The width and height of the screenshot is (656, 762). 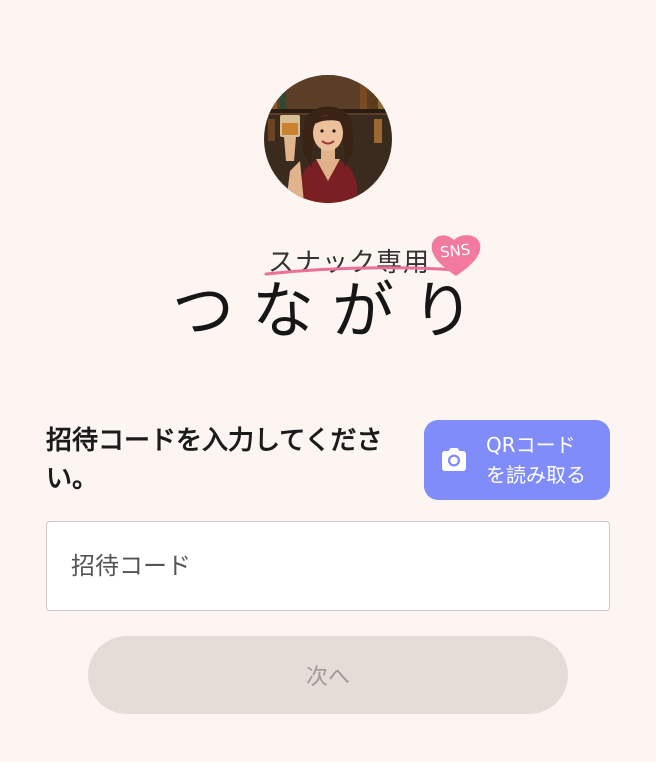 I want to click on scan-qr-button: QRコード を読み取る, so click(x=517, y=460).